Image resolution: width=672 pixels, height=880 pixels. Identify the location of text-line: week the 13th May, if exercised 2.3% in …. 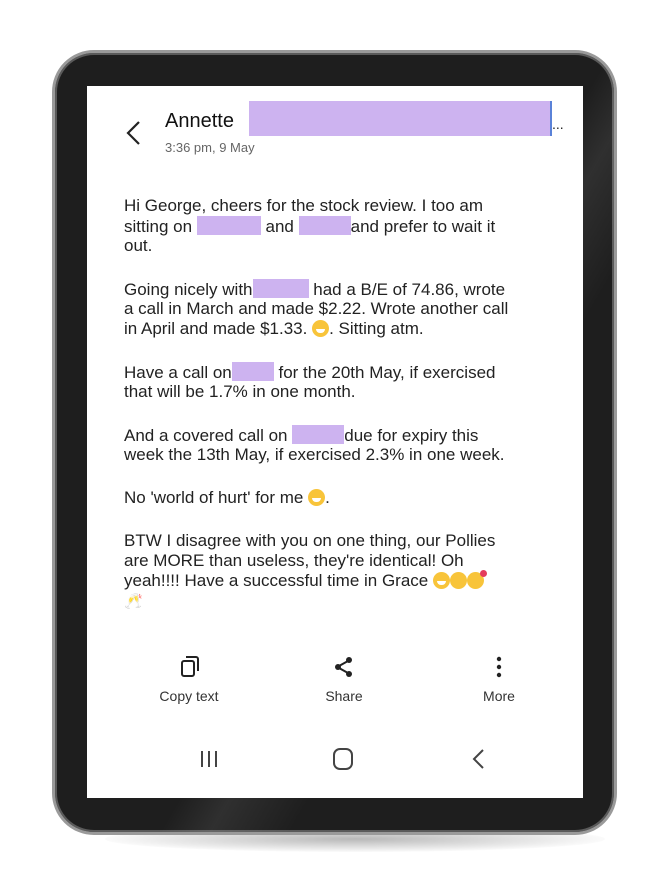
(314, 454).